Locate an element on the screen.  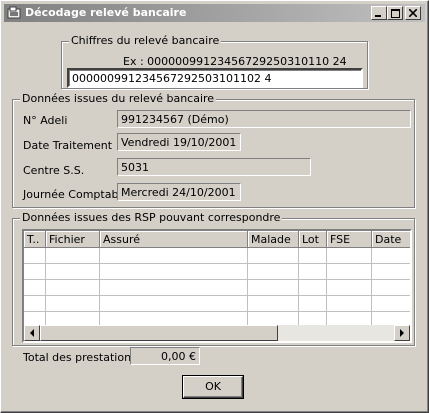
arrow-left-icon is located at coordinates (32, 333).